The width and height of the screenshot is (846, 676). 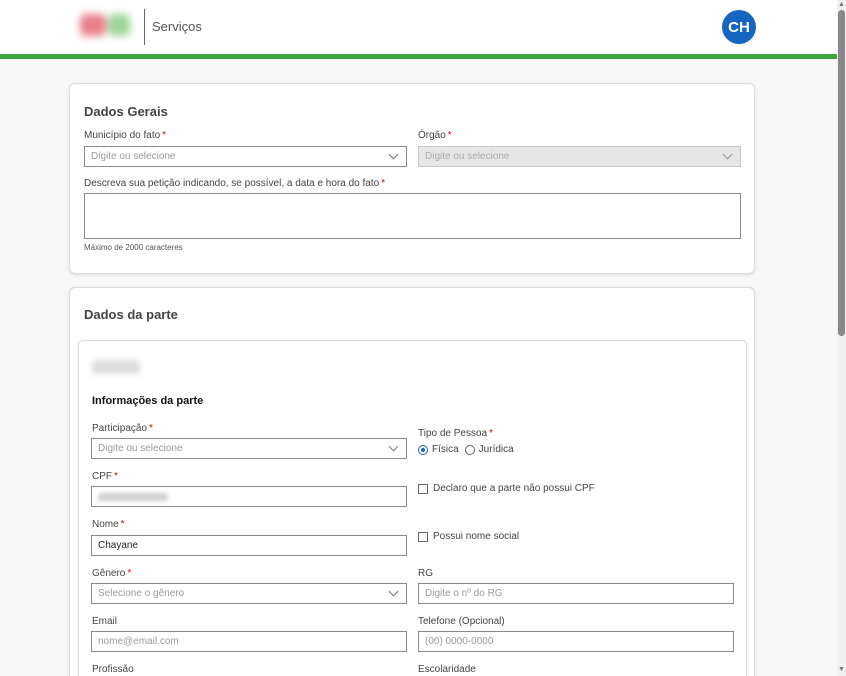 What do you see at coordinates (112, 573) in the screenshot?
I see `genero-label: Gênero *` at bounding box center [112, 573].